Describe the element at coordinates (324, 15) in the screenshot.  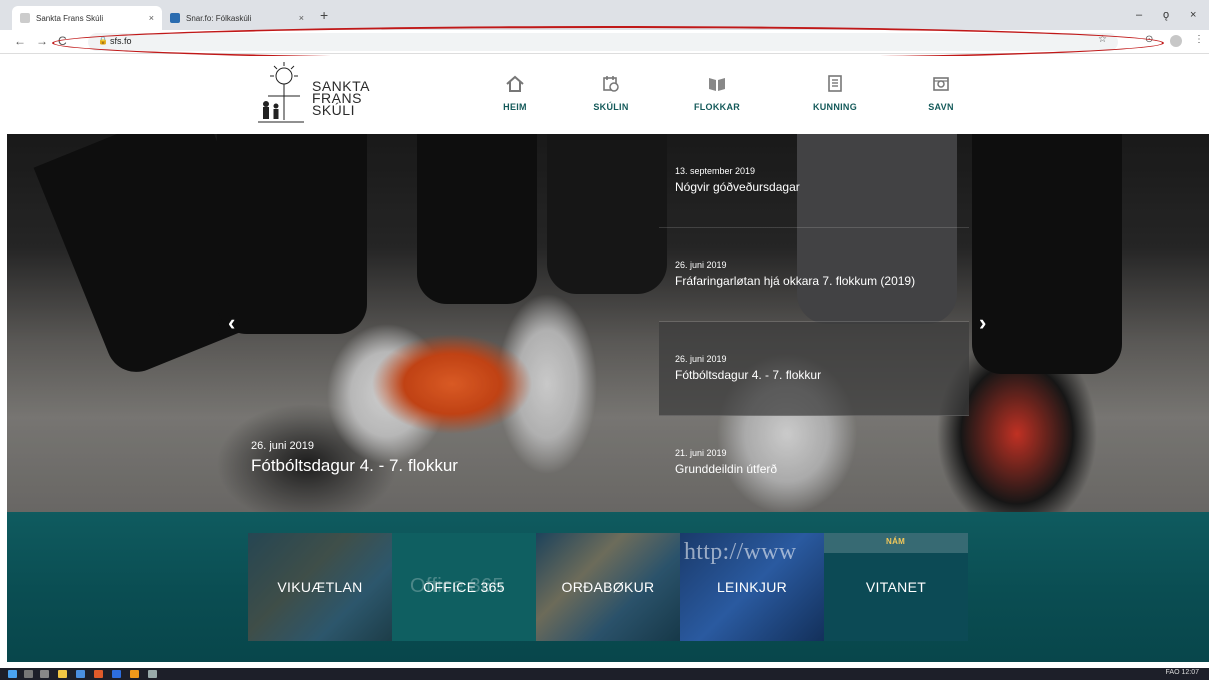
I see `new-tab-button: +` at that location.